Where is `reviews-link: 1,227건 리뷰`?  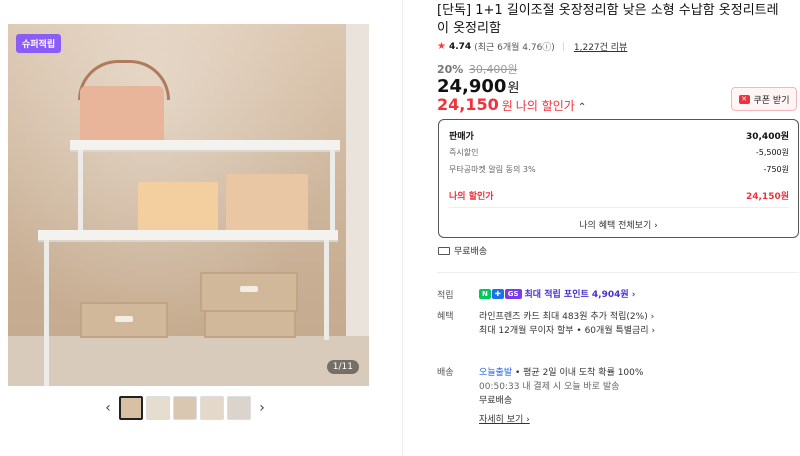
reviews-link: 1,227건 리뷰 is located at coordinates (600, 46).